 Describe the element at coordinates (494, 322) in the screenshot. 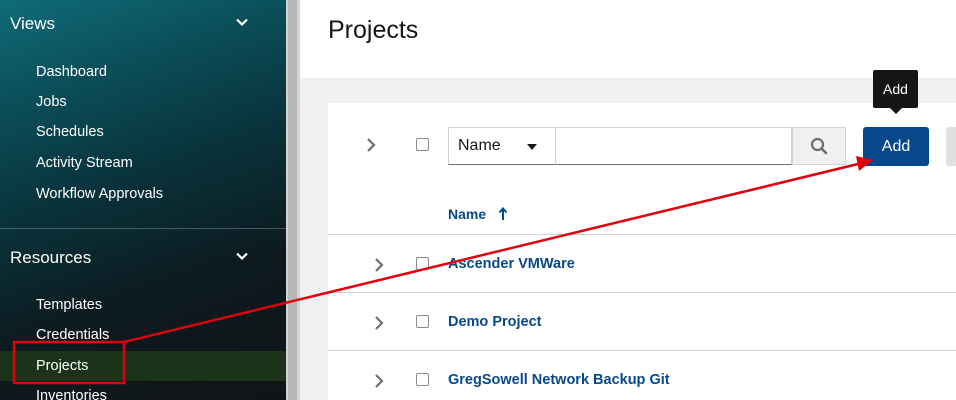

I see `project-name-link: Demo Project` at that location.